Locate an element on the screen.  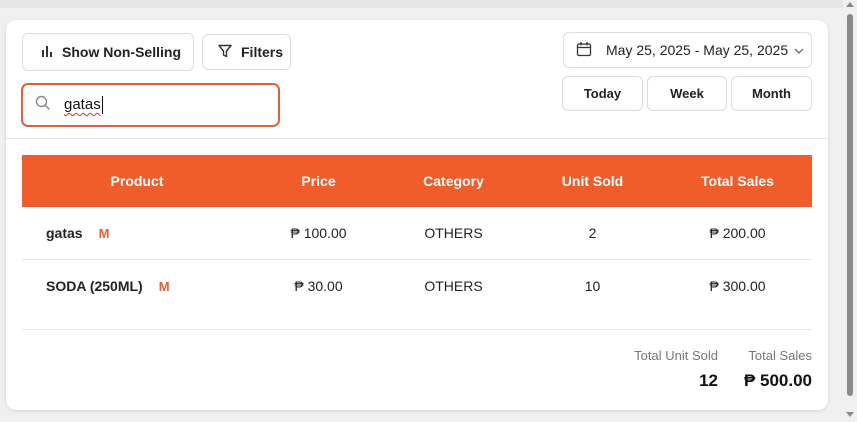
calendar-icon is located at coordinates (584, 50).